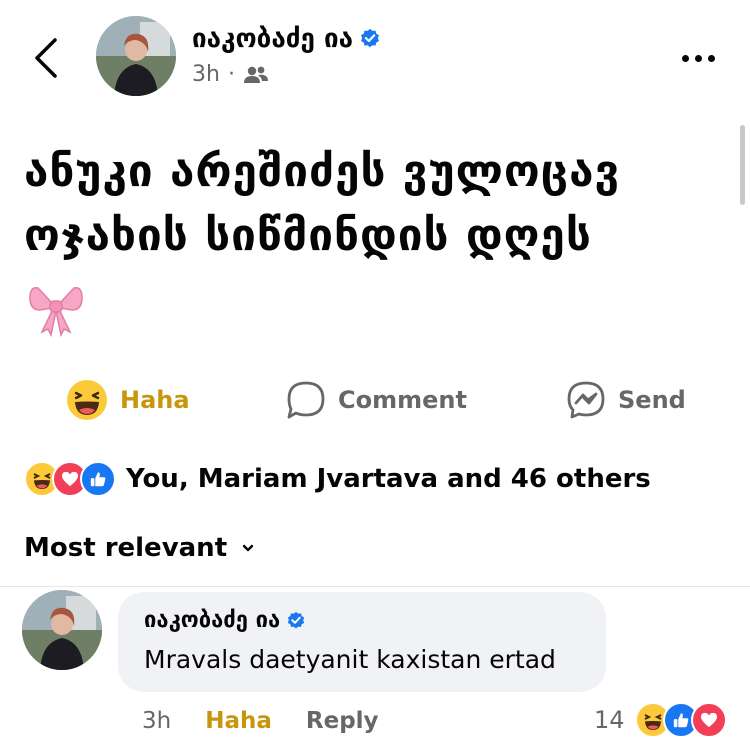 The image size is (750, 749). I want to click on scrollbar, so click(742, 165).